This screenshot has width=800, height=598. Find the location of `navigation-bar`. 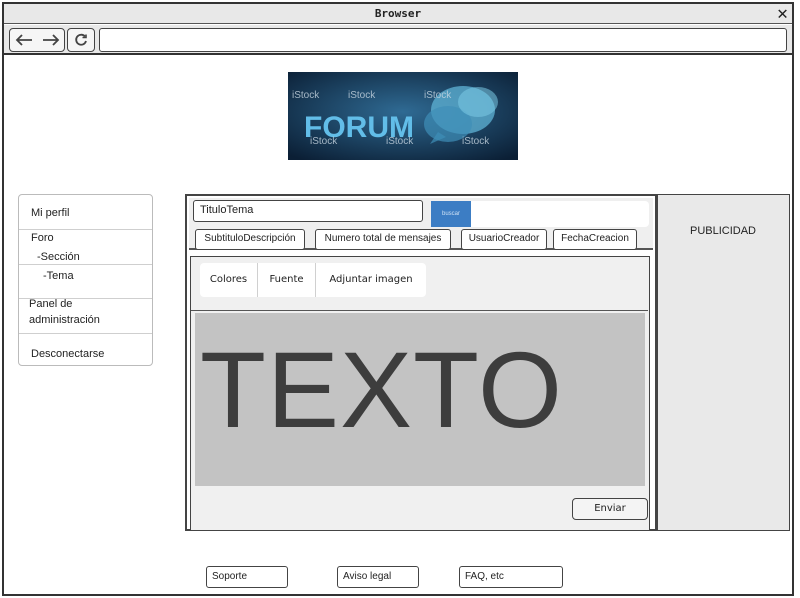

navigation-bar is located at coordinates (398, 40).